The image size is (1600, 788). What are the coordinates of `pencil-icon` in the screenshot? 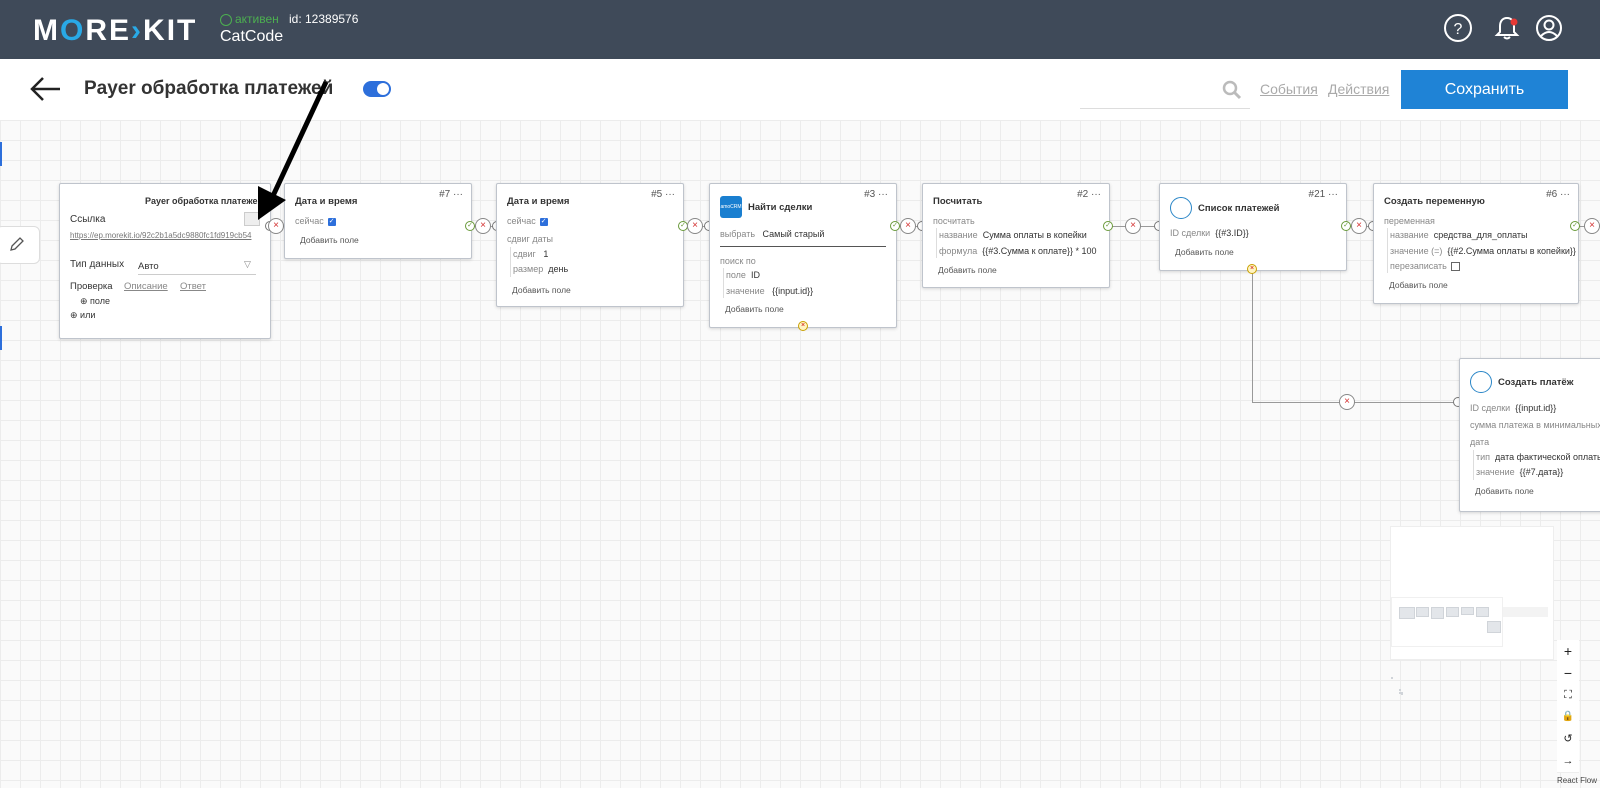 It's located at (17, 244).